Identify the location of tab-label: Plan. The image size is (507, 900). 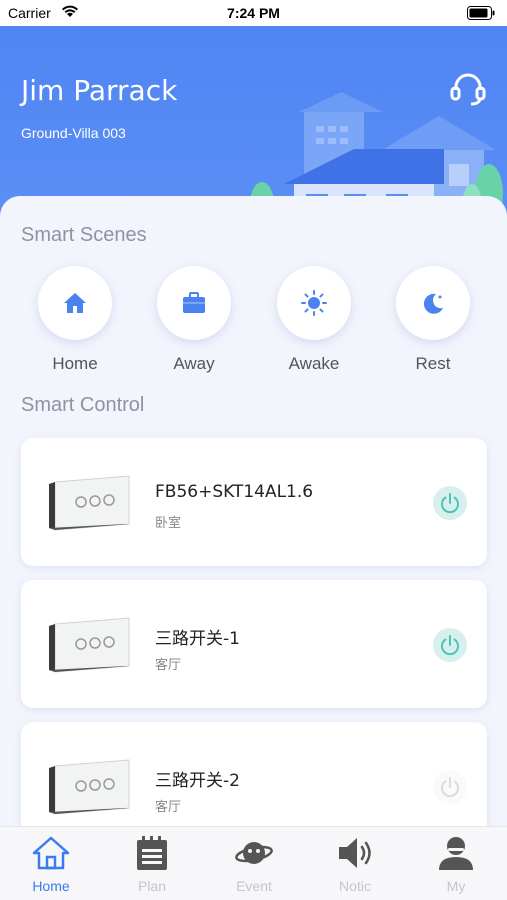
(152, 886).